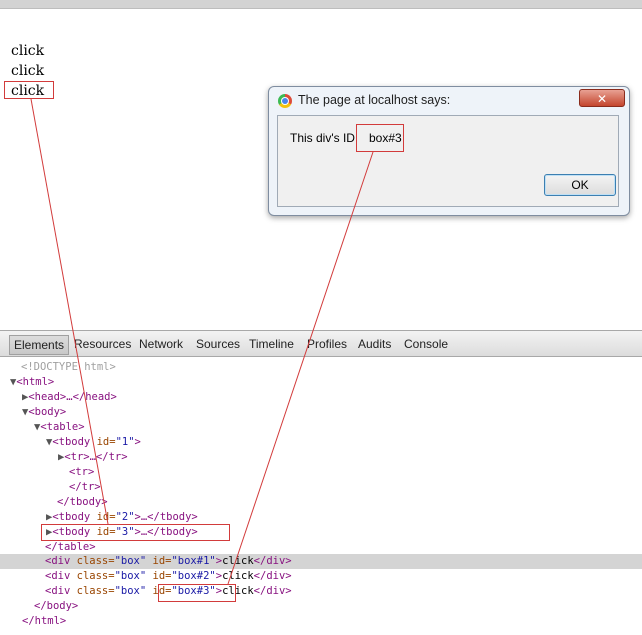 This screenshot has width=642, height=635. Describe the element at coordinates (321, 4) in the screenshot. I see `browser-top-strip` at that location.